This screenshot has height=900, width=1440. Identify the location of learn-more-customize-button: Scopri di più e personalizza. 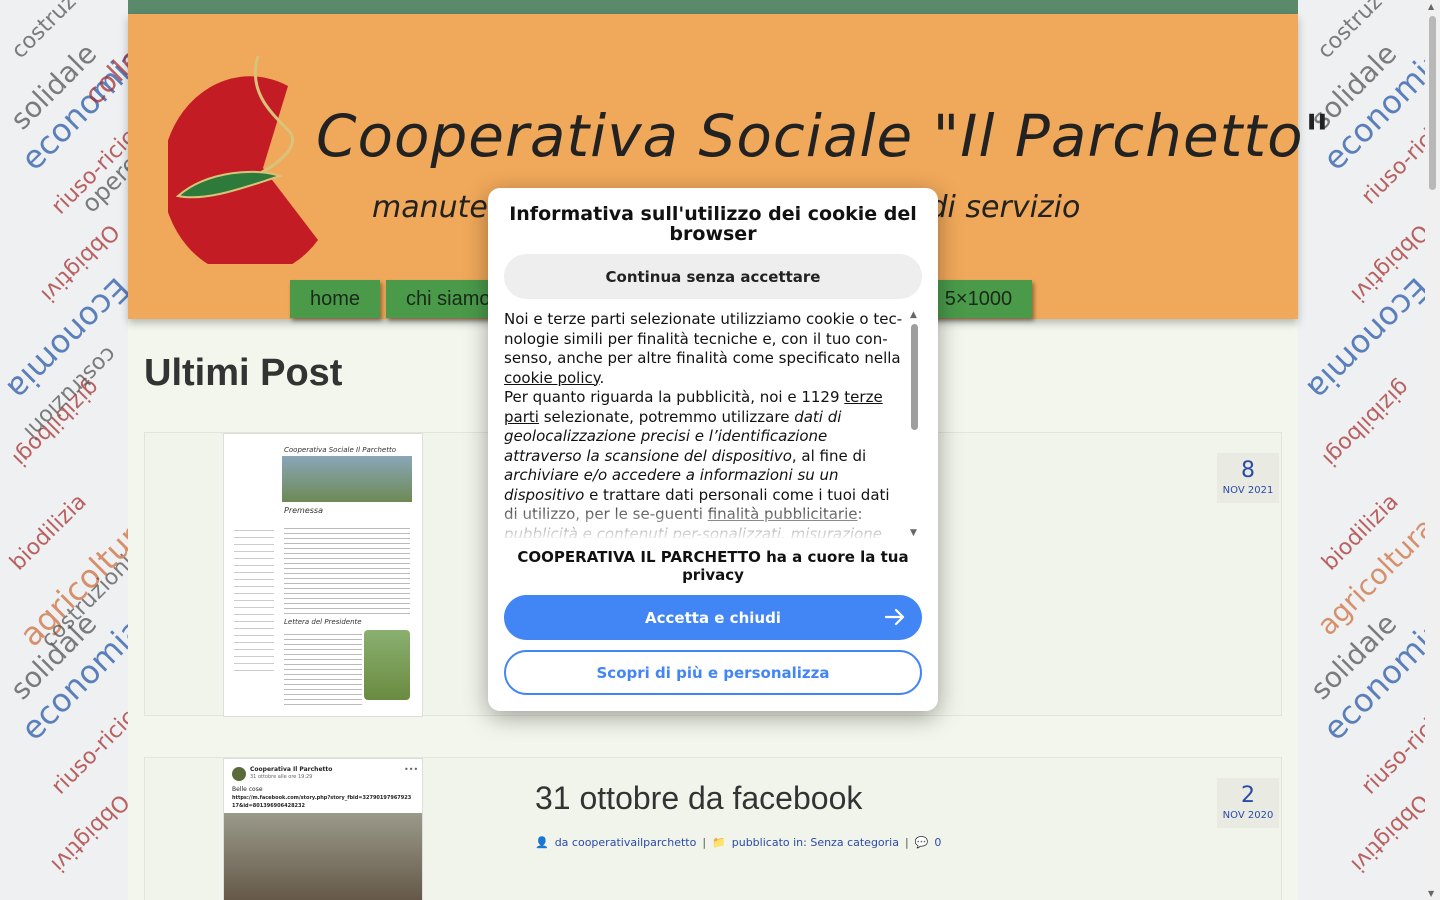
(713, 672).